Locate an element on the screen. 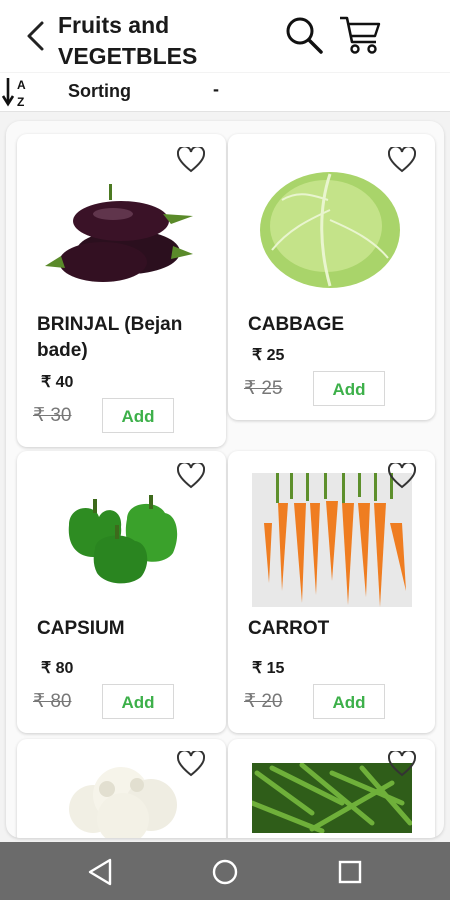 This screenshot has height=900, width=450. product-price: ₹ 40 is located at coordinates (57, 382).